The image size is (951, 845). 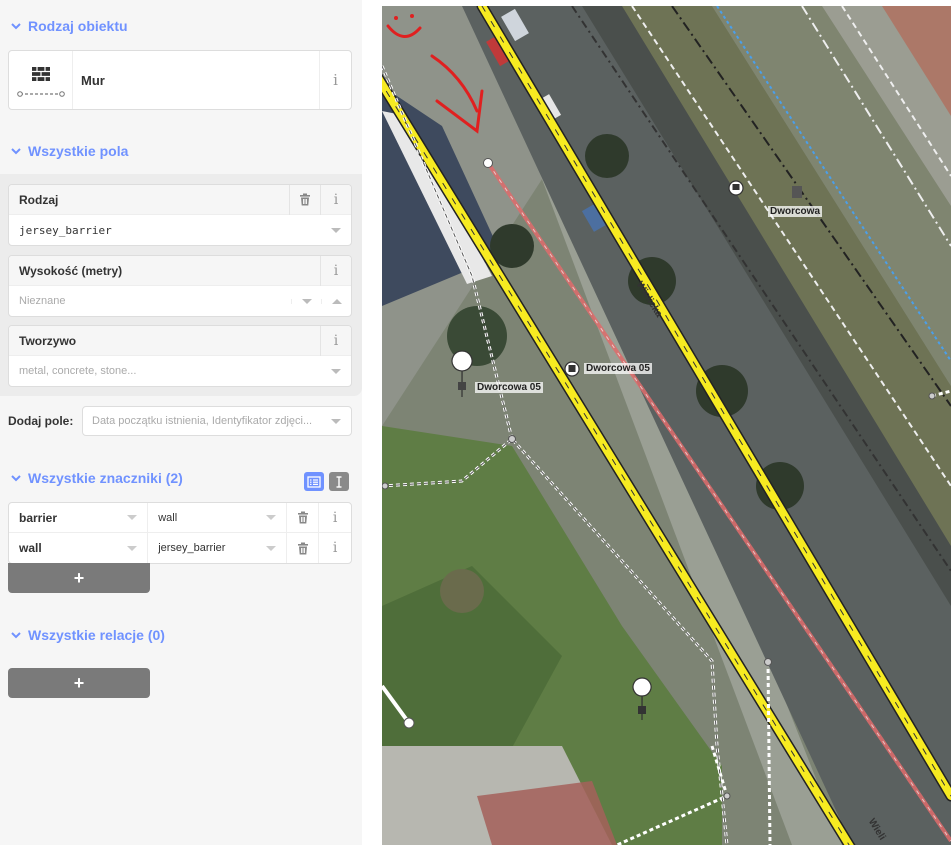 I want to click on field-height: Wysokość (metry) i Nieznane, so click(x=180, y=286).